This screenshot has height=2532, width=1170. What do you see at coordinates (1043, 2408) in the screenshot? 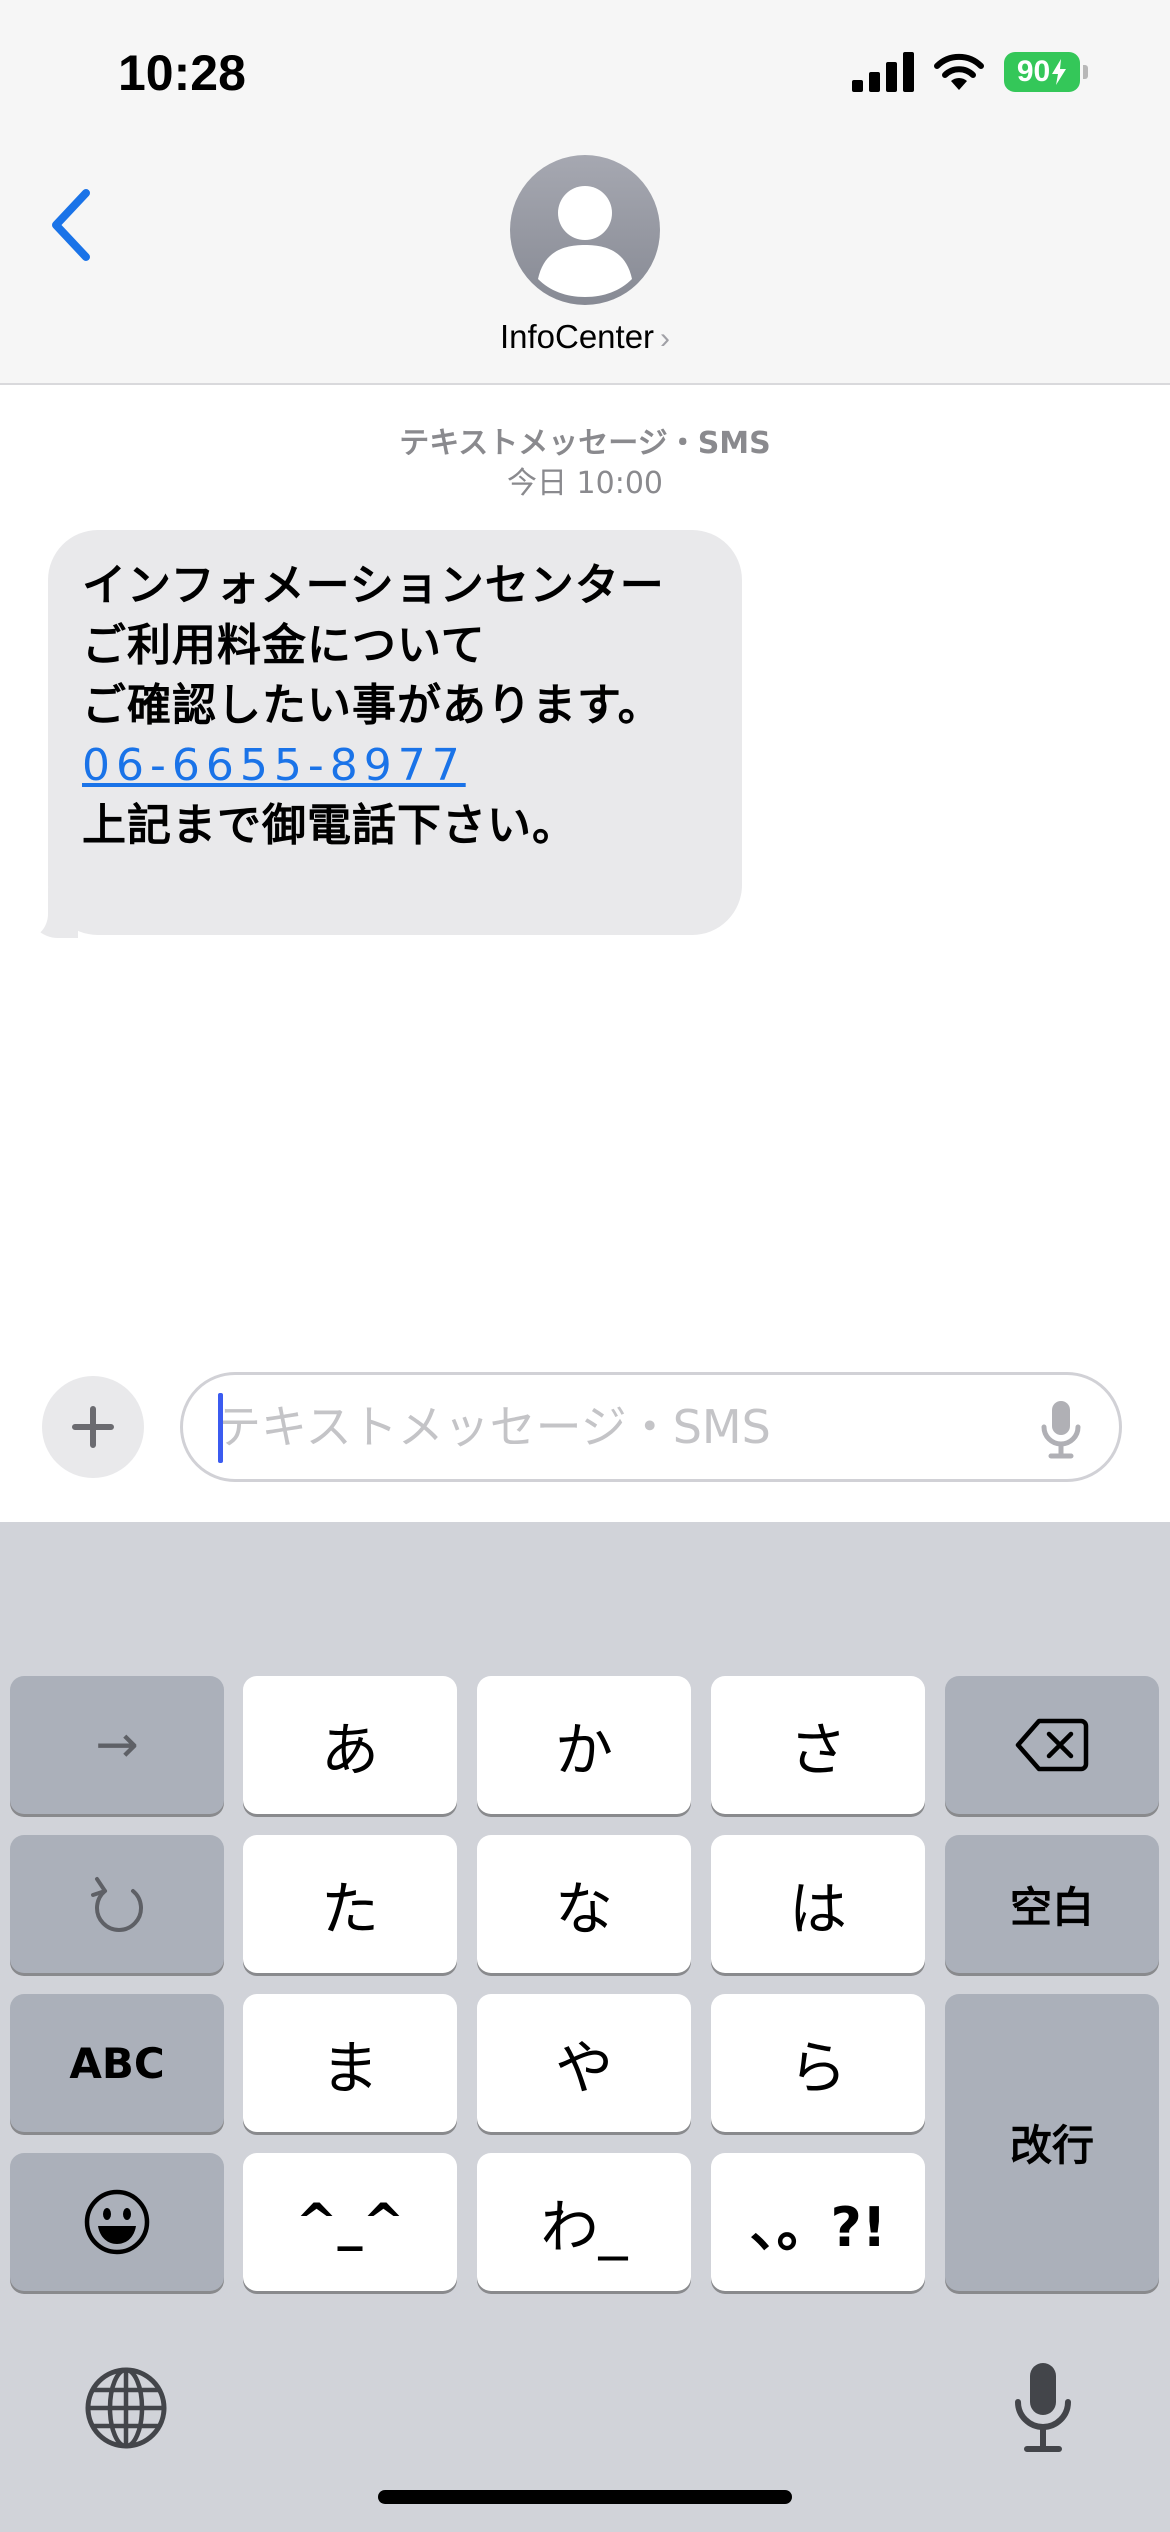
I see `dictation-microphone-icon` at bounding box center [1043, 2408].